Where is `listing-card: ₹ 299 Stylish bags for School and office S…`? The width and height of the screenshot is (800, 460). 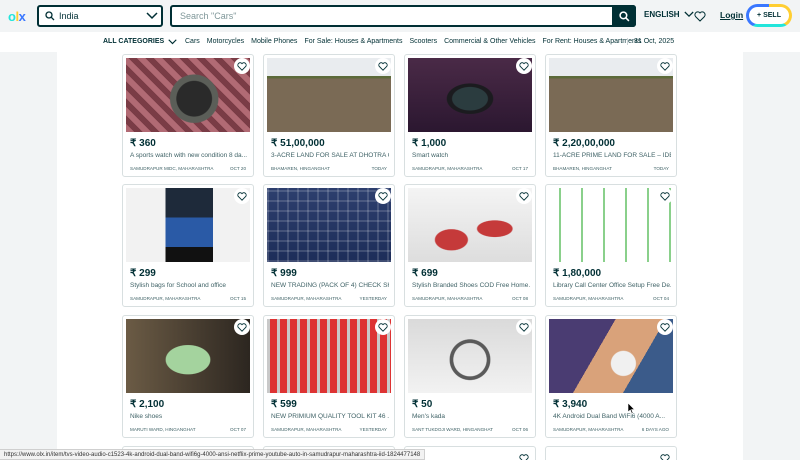 listing-card: ₹ 299 Stylish bags for School and office S… is located at coordinates (188, 245).